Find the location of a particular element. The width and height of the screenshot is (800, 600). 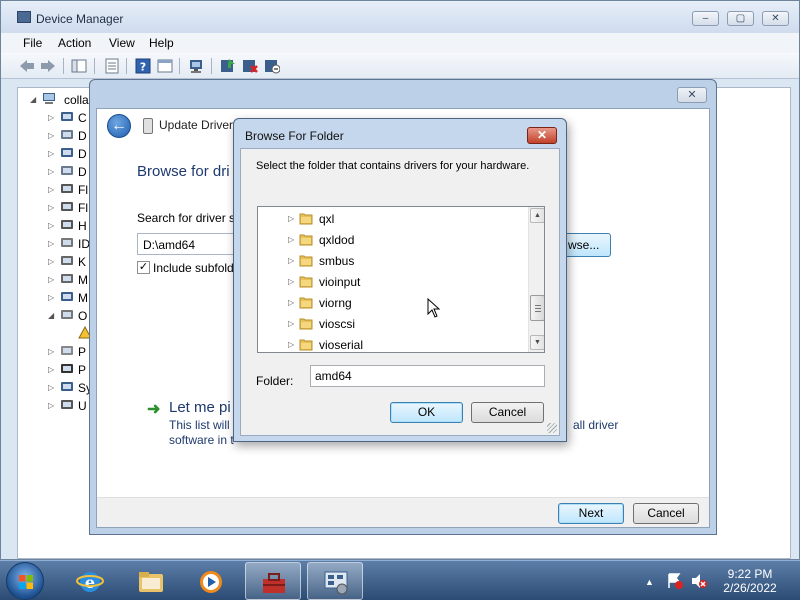

menu-file: File is located at coordinates (32, 43).